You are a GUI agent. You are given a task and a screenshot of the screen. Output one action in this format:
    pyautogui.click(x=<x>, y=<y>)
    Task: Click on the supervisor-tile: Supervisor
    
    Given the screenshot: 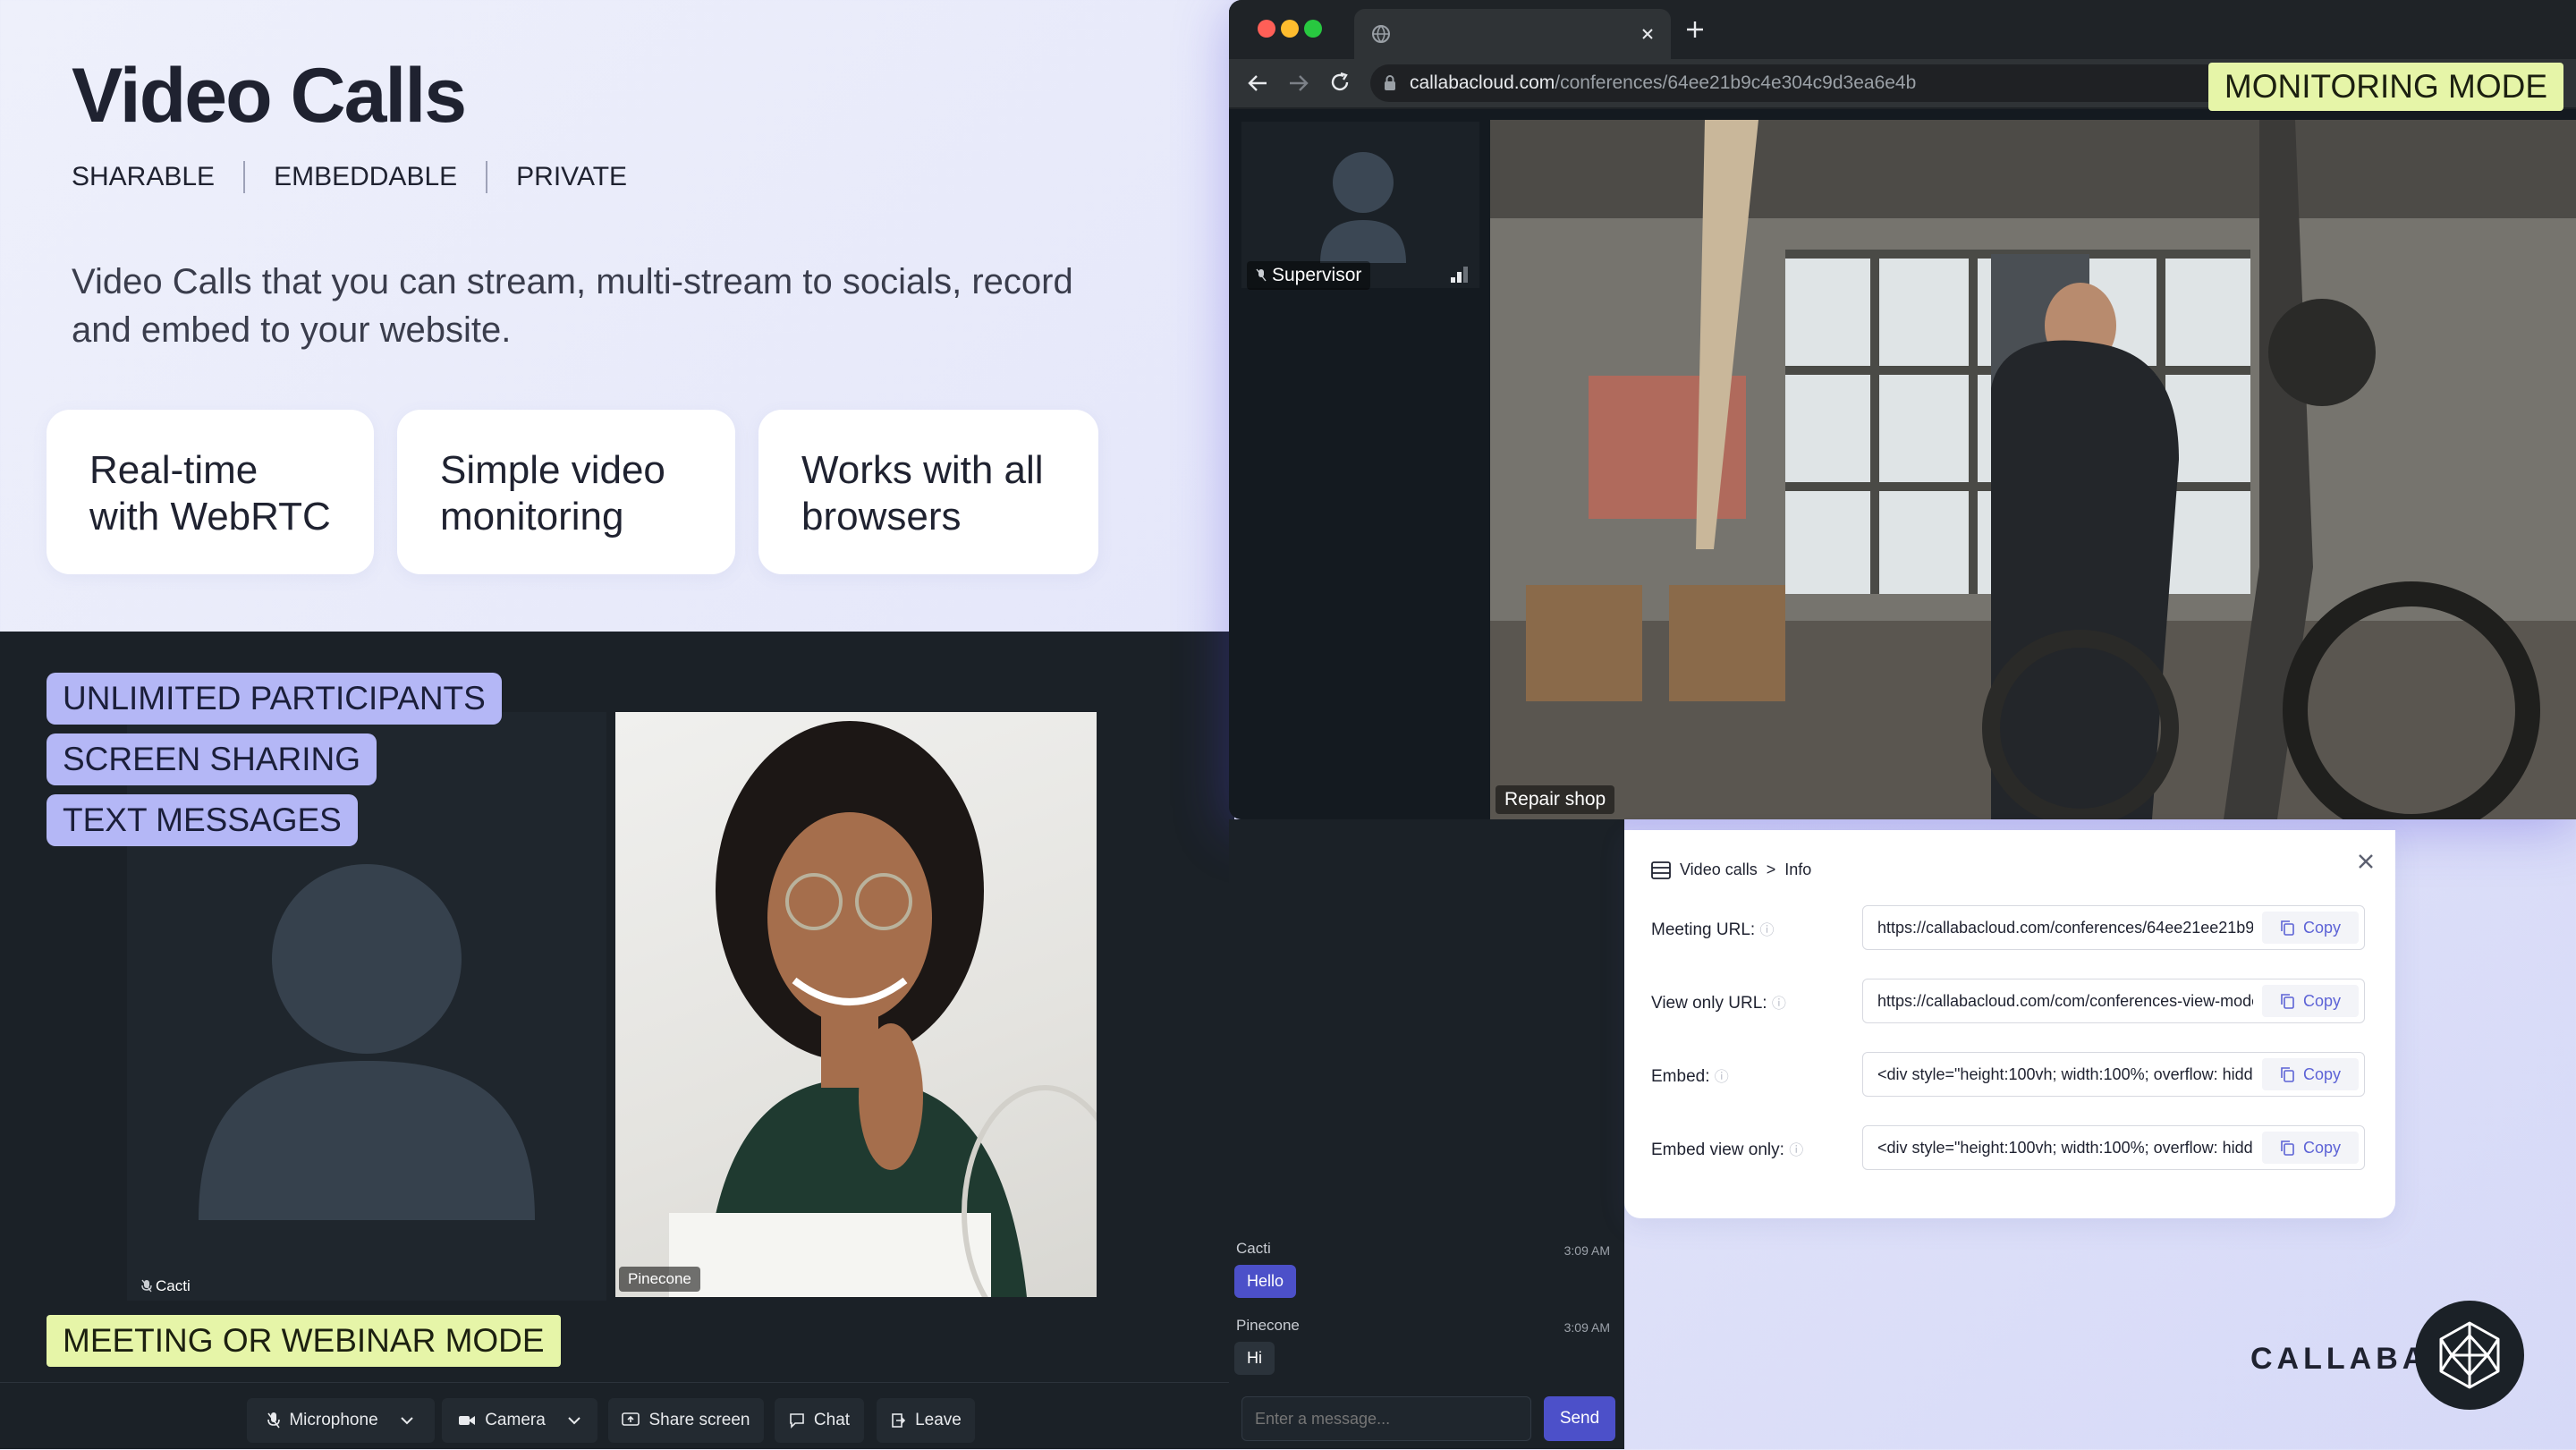 What is the action you would take?
    pyautogui.click(x=1360, y=206)
    